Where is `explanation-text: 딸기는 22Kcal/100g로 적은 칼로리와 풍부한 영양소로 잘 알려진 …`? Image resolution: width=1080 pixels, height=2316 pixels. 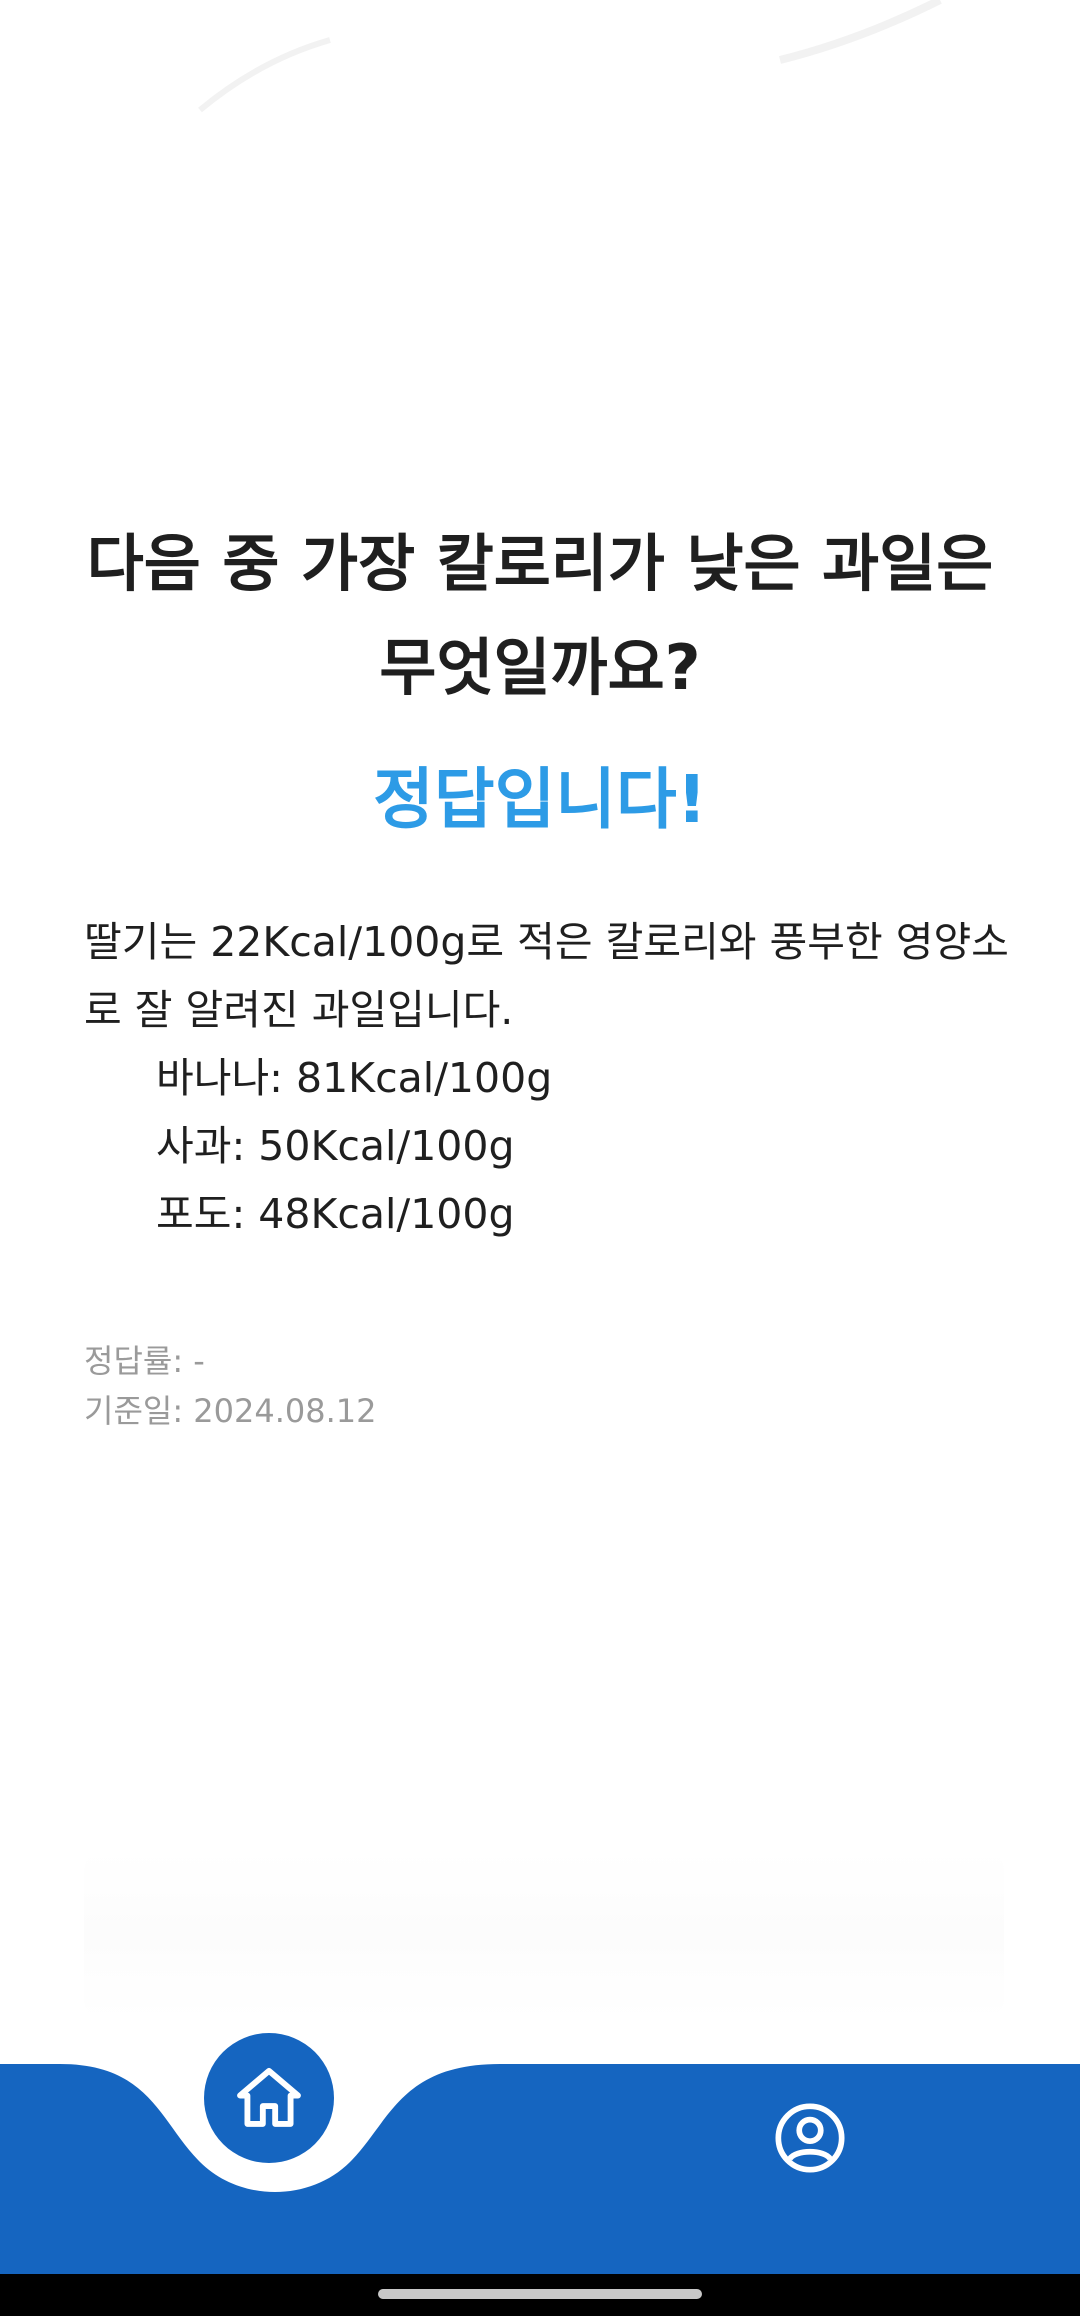 explanation-text: 딸기는 22Kcal/100g로 적은 칼로리와 풍부한 영양소로 잘 알려진 … is located at coordinates (546, 976).